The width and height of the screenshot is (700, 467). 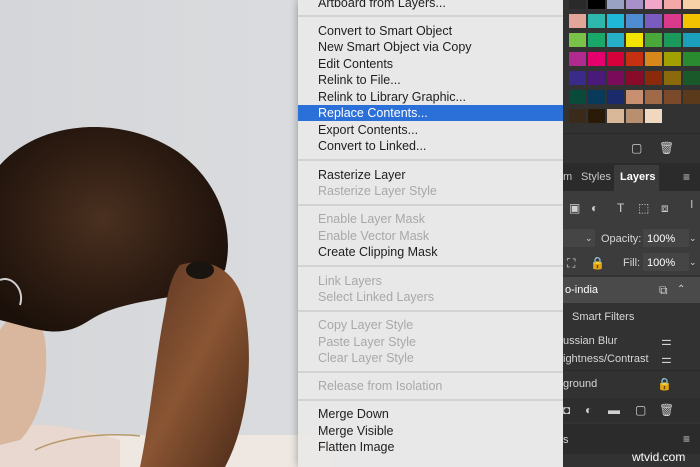 I want to click on layer-row-brightness-contrast: ightness/Contrast ⚌, so click(x=631, y=359).